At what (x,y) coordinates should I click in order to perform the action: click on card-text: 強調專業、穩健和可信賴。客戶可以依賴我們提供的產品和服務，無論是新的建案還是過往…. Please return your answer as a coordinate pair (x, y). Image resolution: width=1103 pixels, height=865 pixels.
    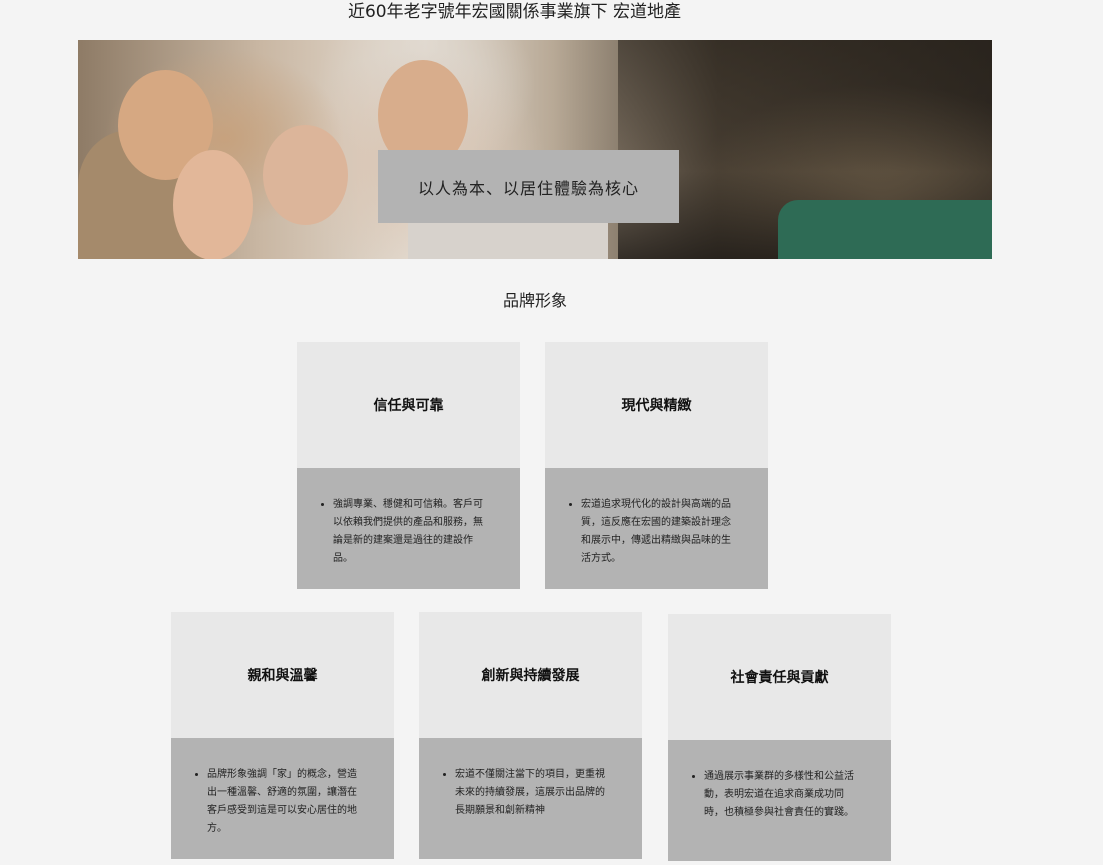
    Looking at the image, I should click on (411, 532).